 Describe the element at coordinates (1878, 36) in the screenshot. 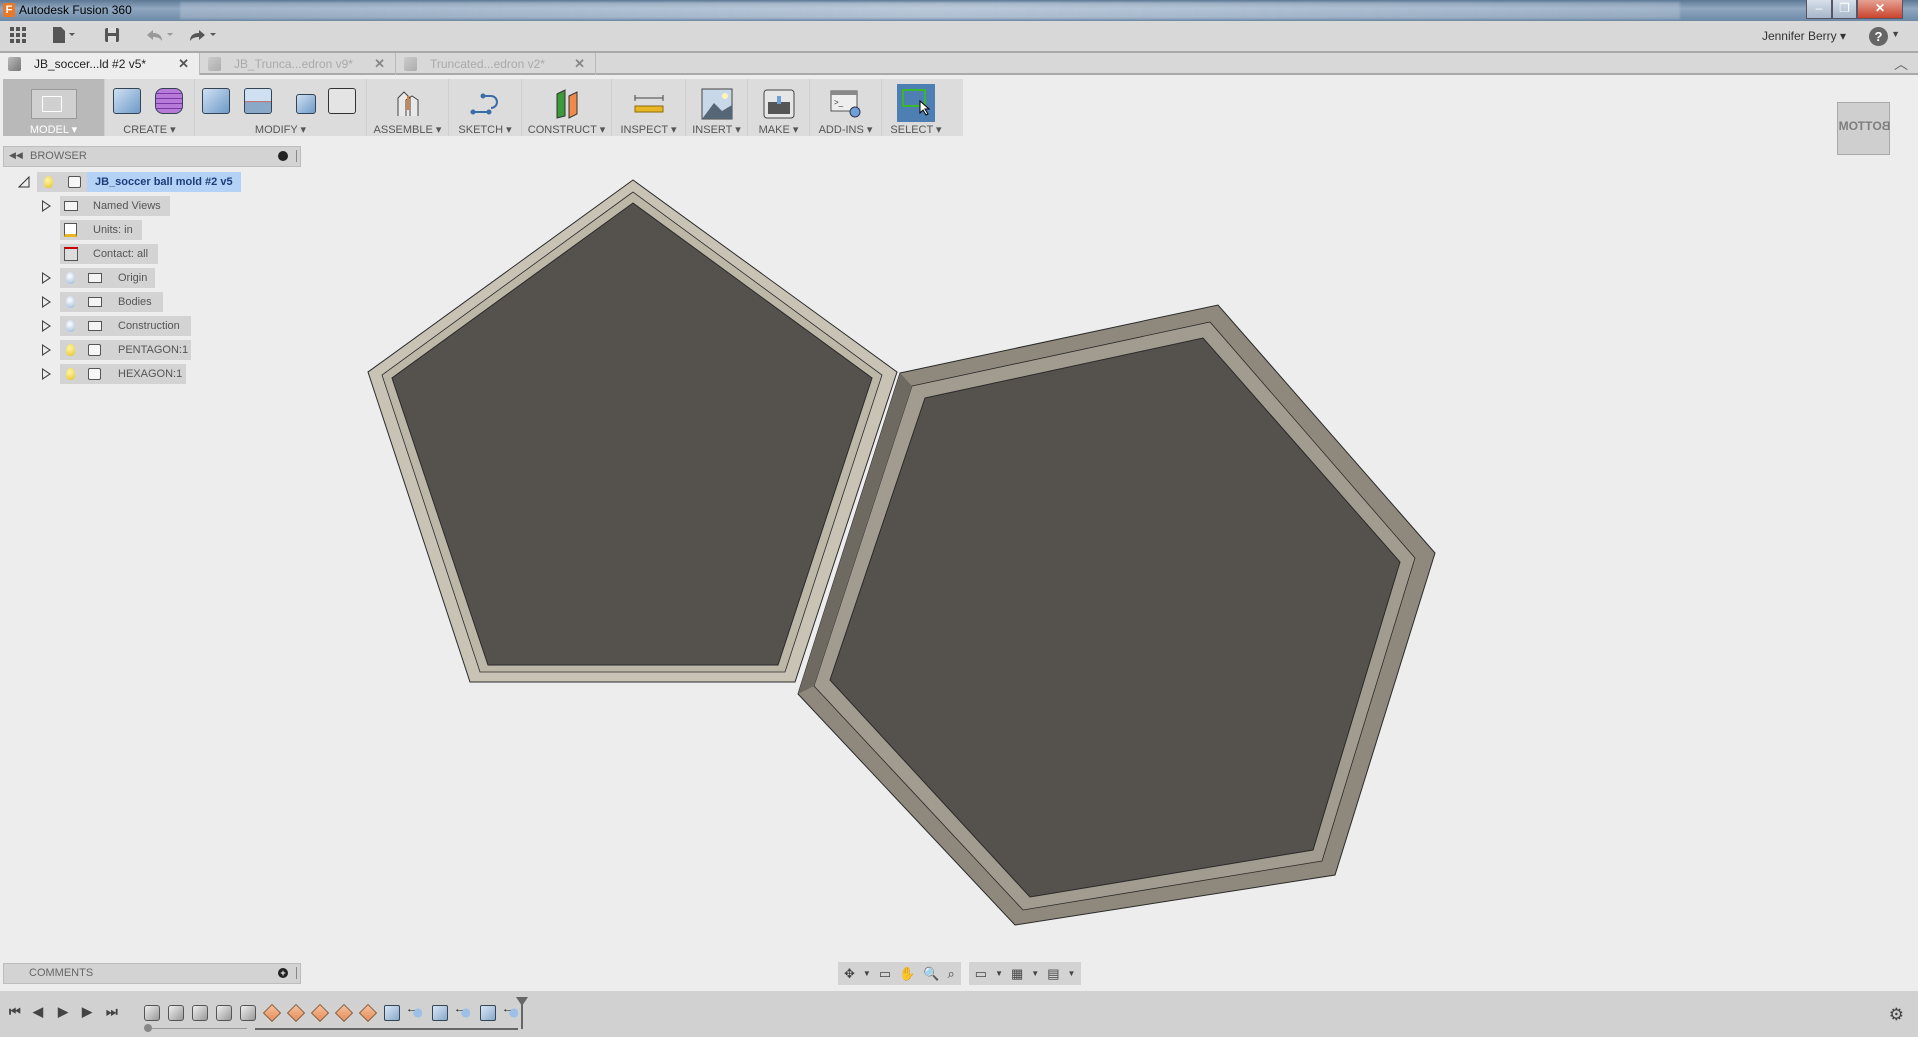

I see `help-icon: ?` at that location.